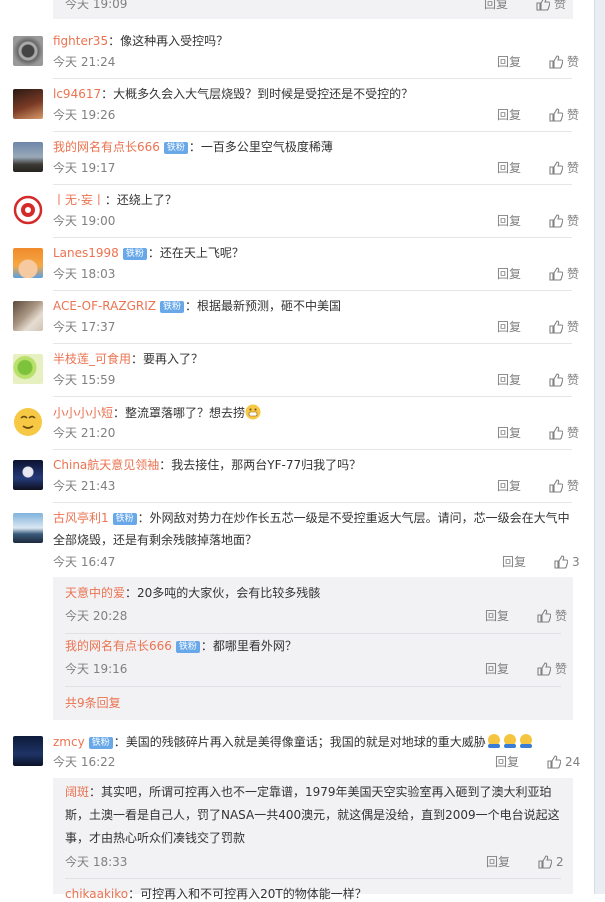 The image size is (605, 902). I want to click on reply-text: ：都哪里看外网？, so click(248, 646).